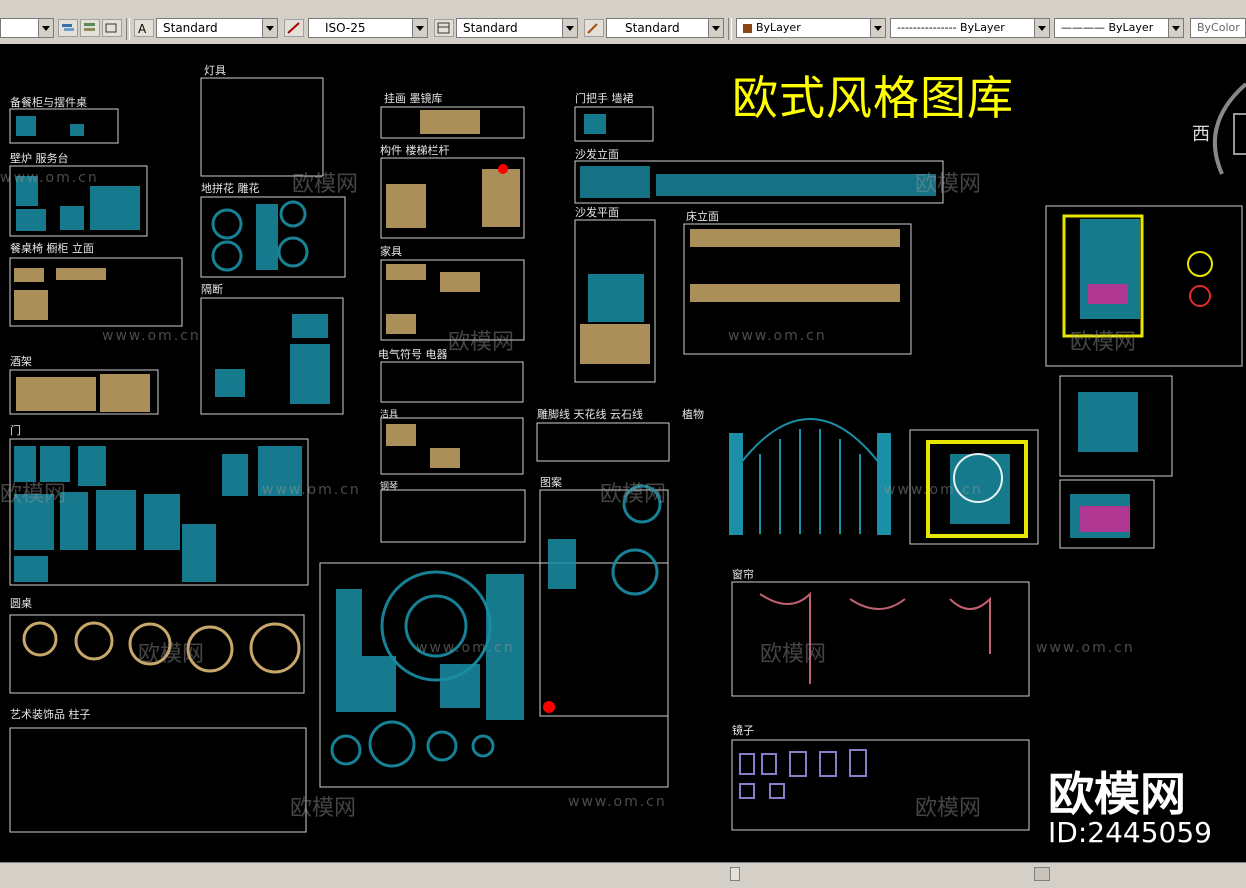  Describe the element at coordinates (735, 874) in the screenshot. I see `scroll-left-button` at that location.